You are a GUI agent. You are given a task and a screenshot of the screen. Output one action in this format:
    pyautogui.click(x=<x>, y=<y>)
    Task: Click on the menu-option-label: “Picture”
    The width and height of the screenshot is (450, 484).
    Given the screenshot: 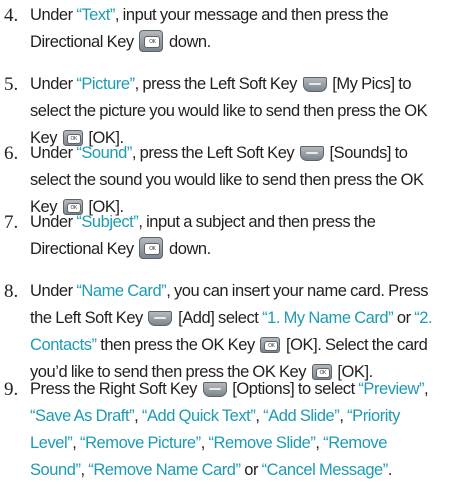 What is the action you would take?
    pyautogui.click(x=105, y=84)
    